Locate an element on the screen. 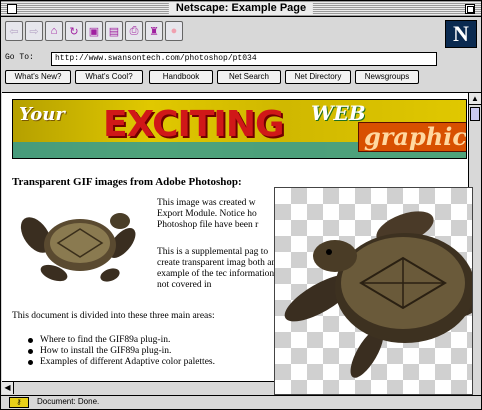 The width and height of the screenshot is (482, 410). status-bar: ⚷ Document: Done. is located at coordinates (241, 402).